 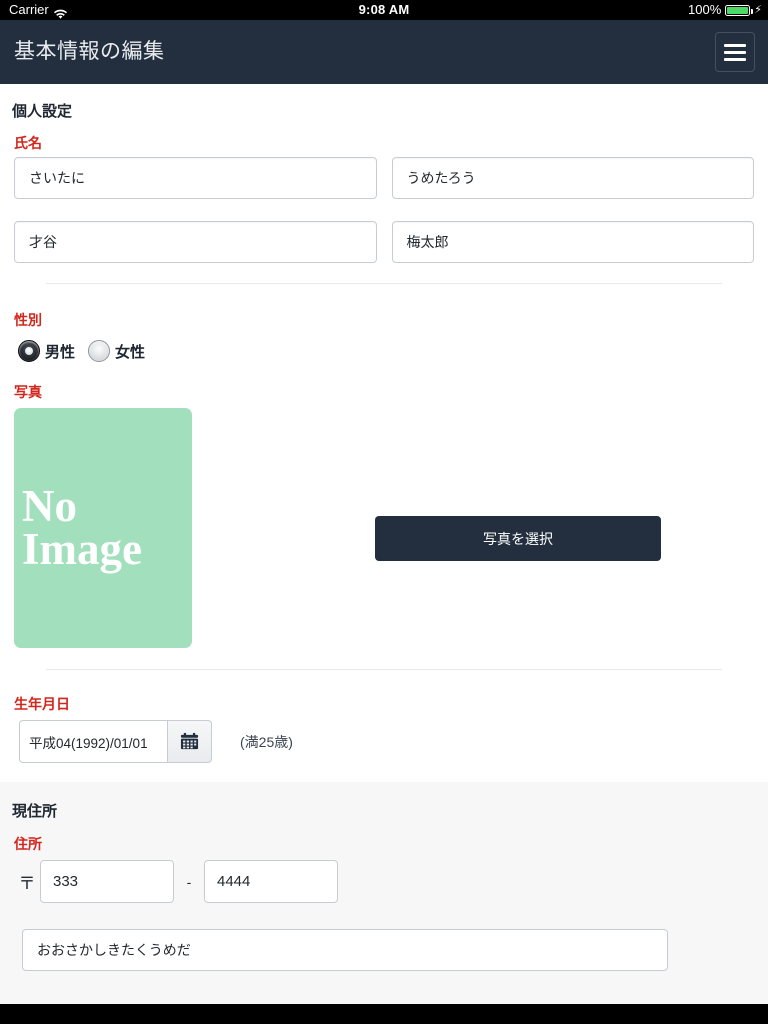 I want to click on first-name-kana-input, so click(x=572, y=178).